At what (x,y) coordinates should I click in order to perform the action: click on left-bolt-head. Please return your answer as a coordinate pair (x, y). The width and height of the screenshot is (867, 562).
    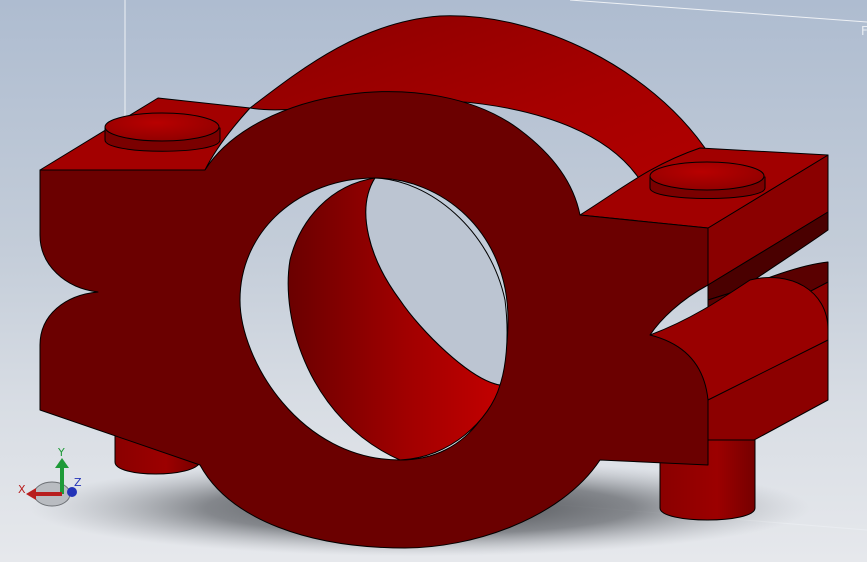
    Looking at the image, I should click on (162, 132).